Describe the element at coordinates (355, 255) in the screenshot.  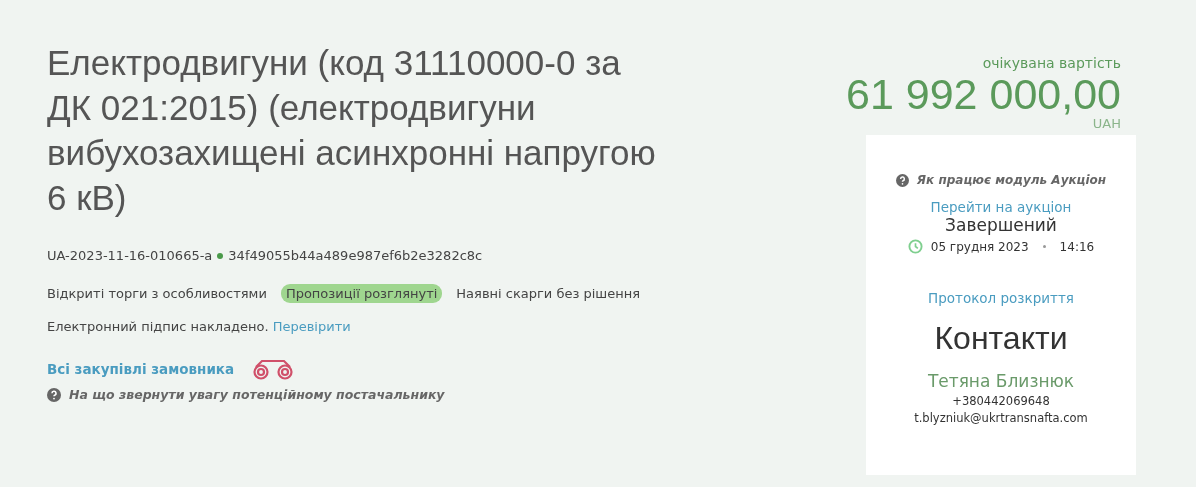
I see `tender-hash: 34f49055b44a489e987ef6b2e3282c8c` at that location.